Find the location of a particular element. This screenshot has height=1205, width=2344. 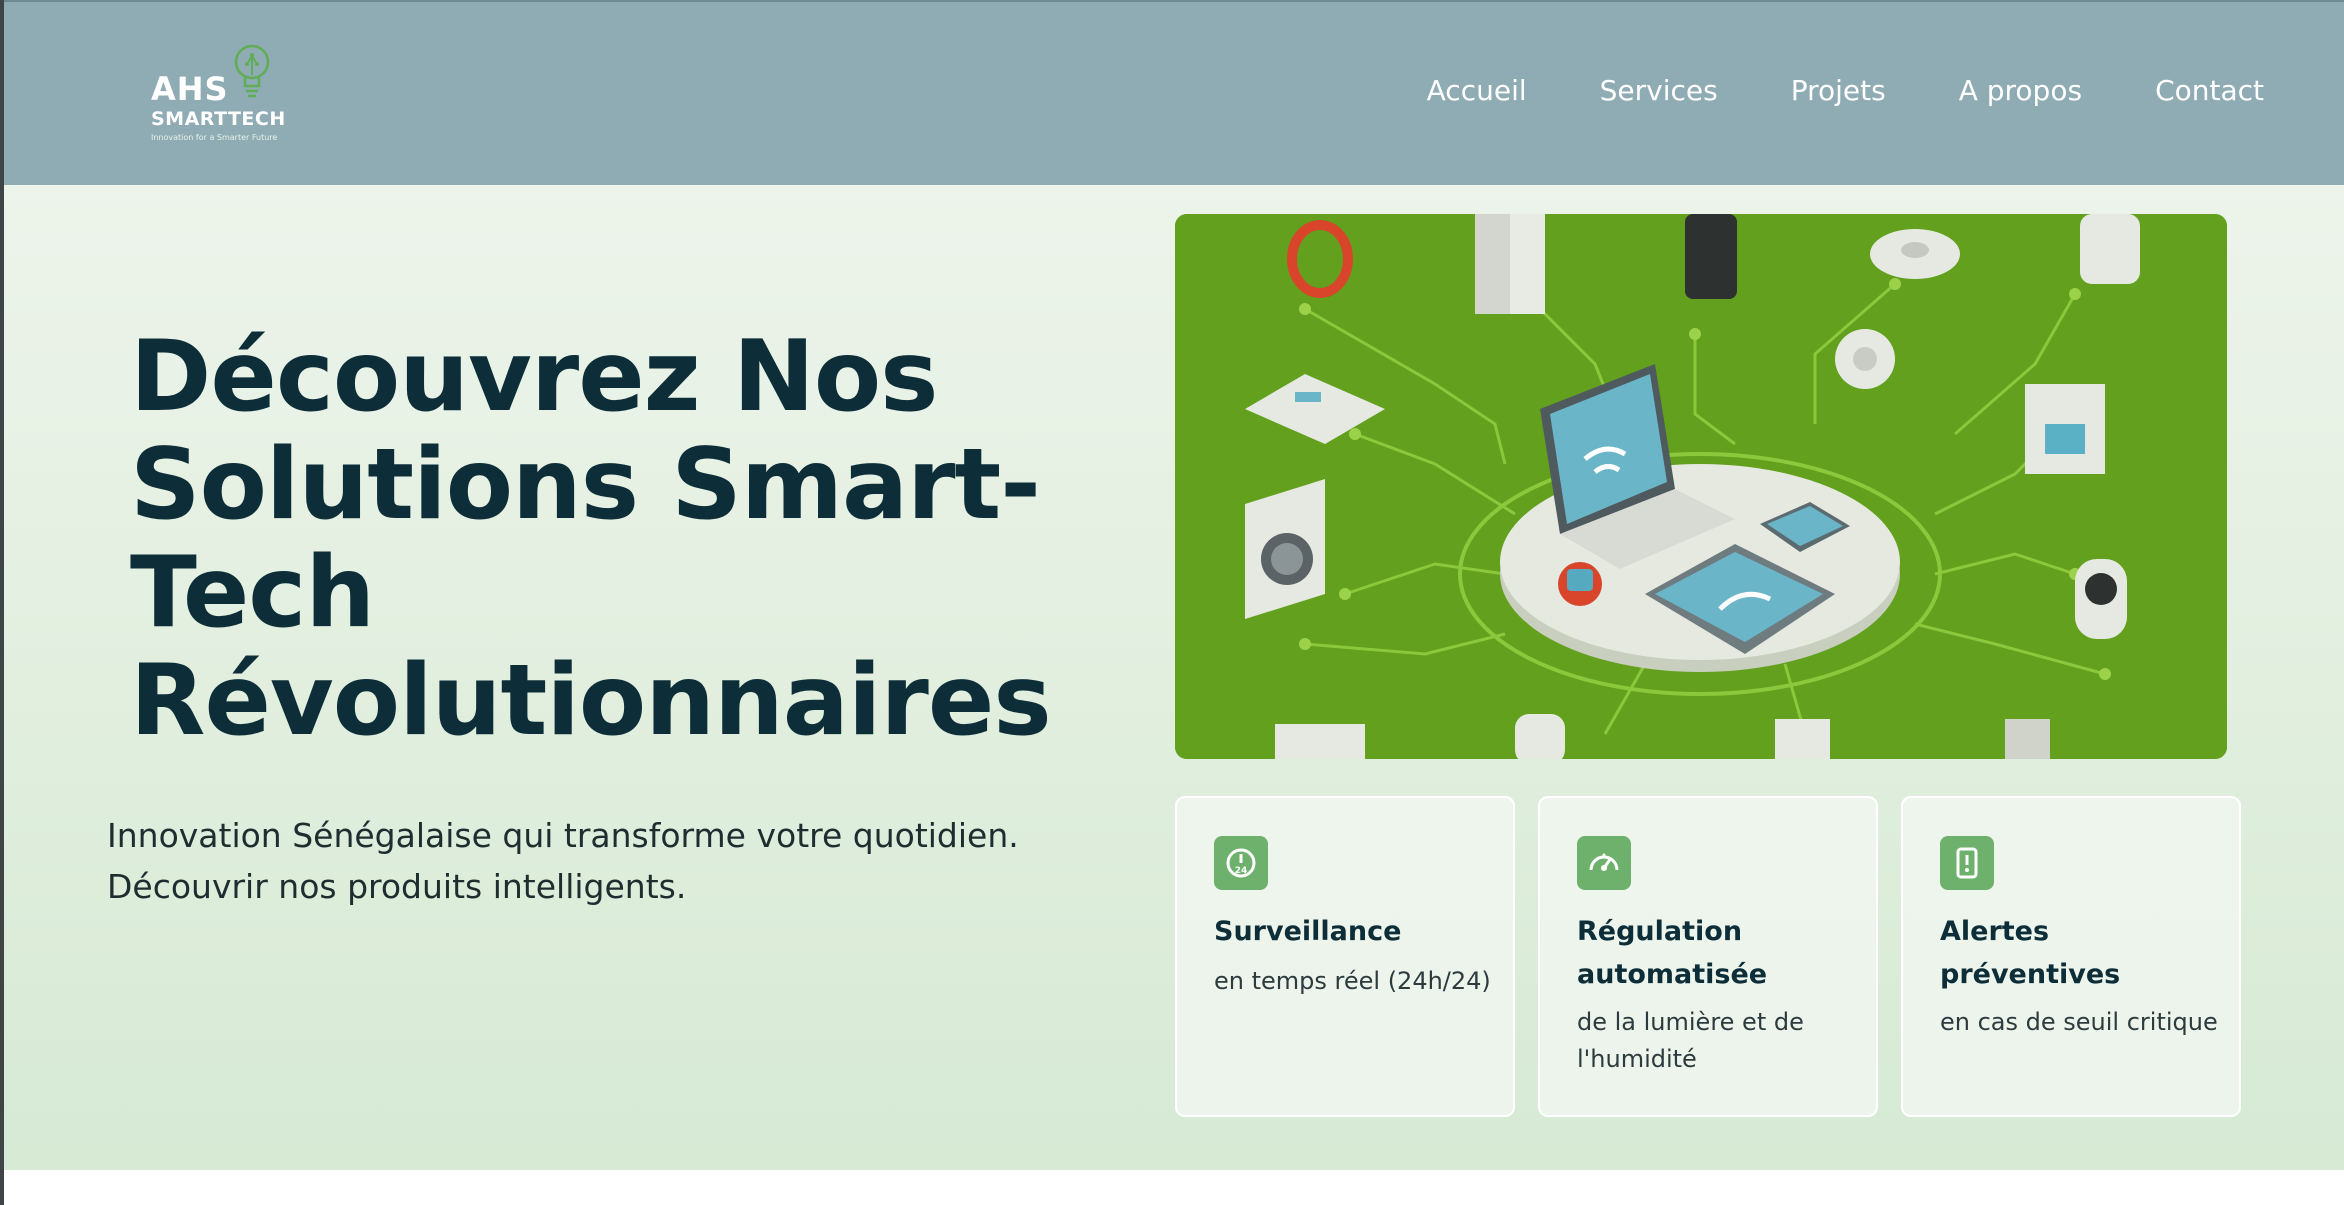

gauge-icon is located at coordinates (1604, 863).